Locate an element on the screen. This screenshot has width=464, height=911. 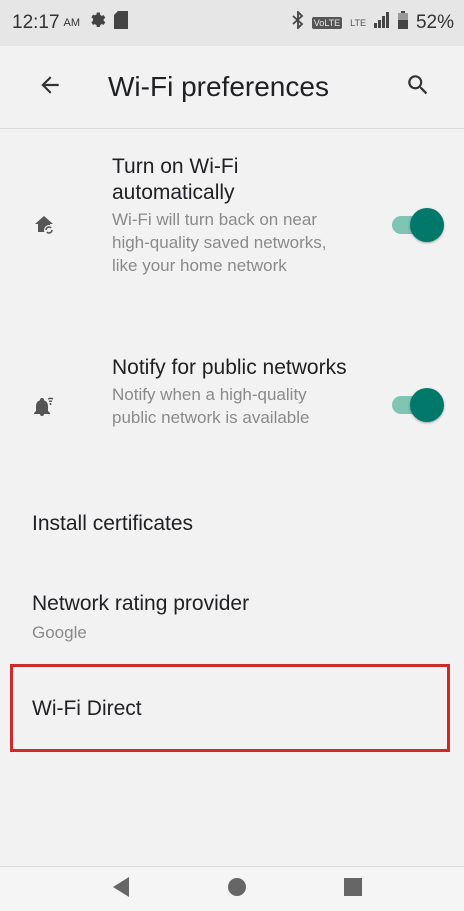
arrow-left-icon is located at coordinates (50, 87).